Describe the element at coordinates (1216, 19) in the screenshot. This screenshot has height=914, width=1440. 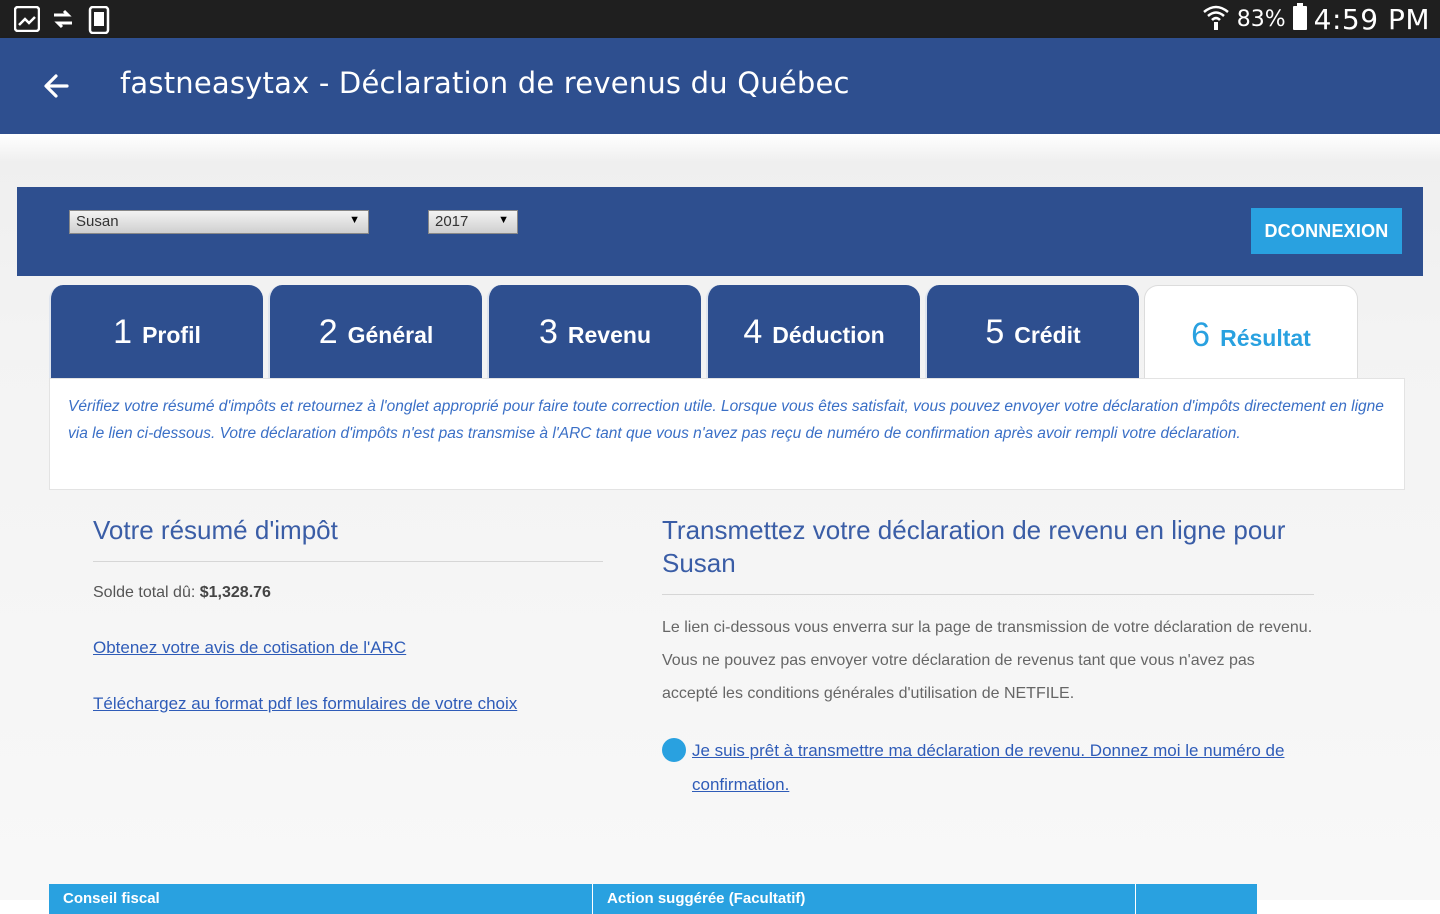
I see `wifi-icon` at that location.